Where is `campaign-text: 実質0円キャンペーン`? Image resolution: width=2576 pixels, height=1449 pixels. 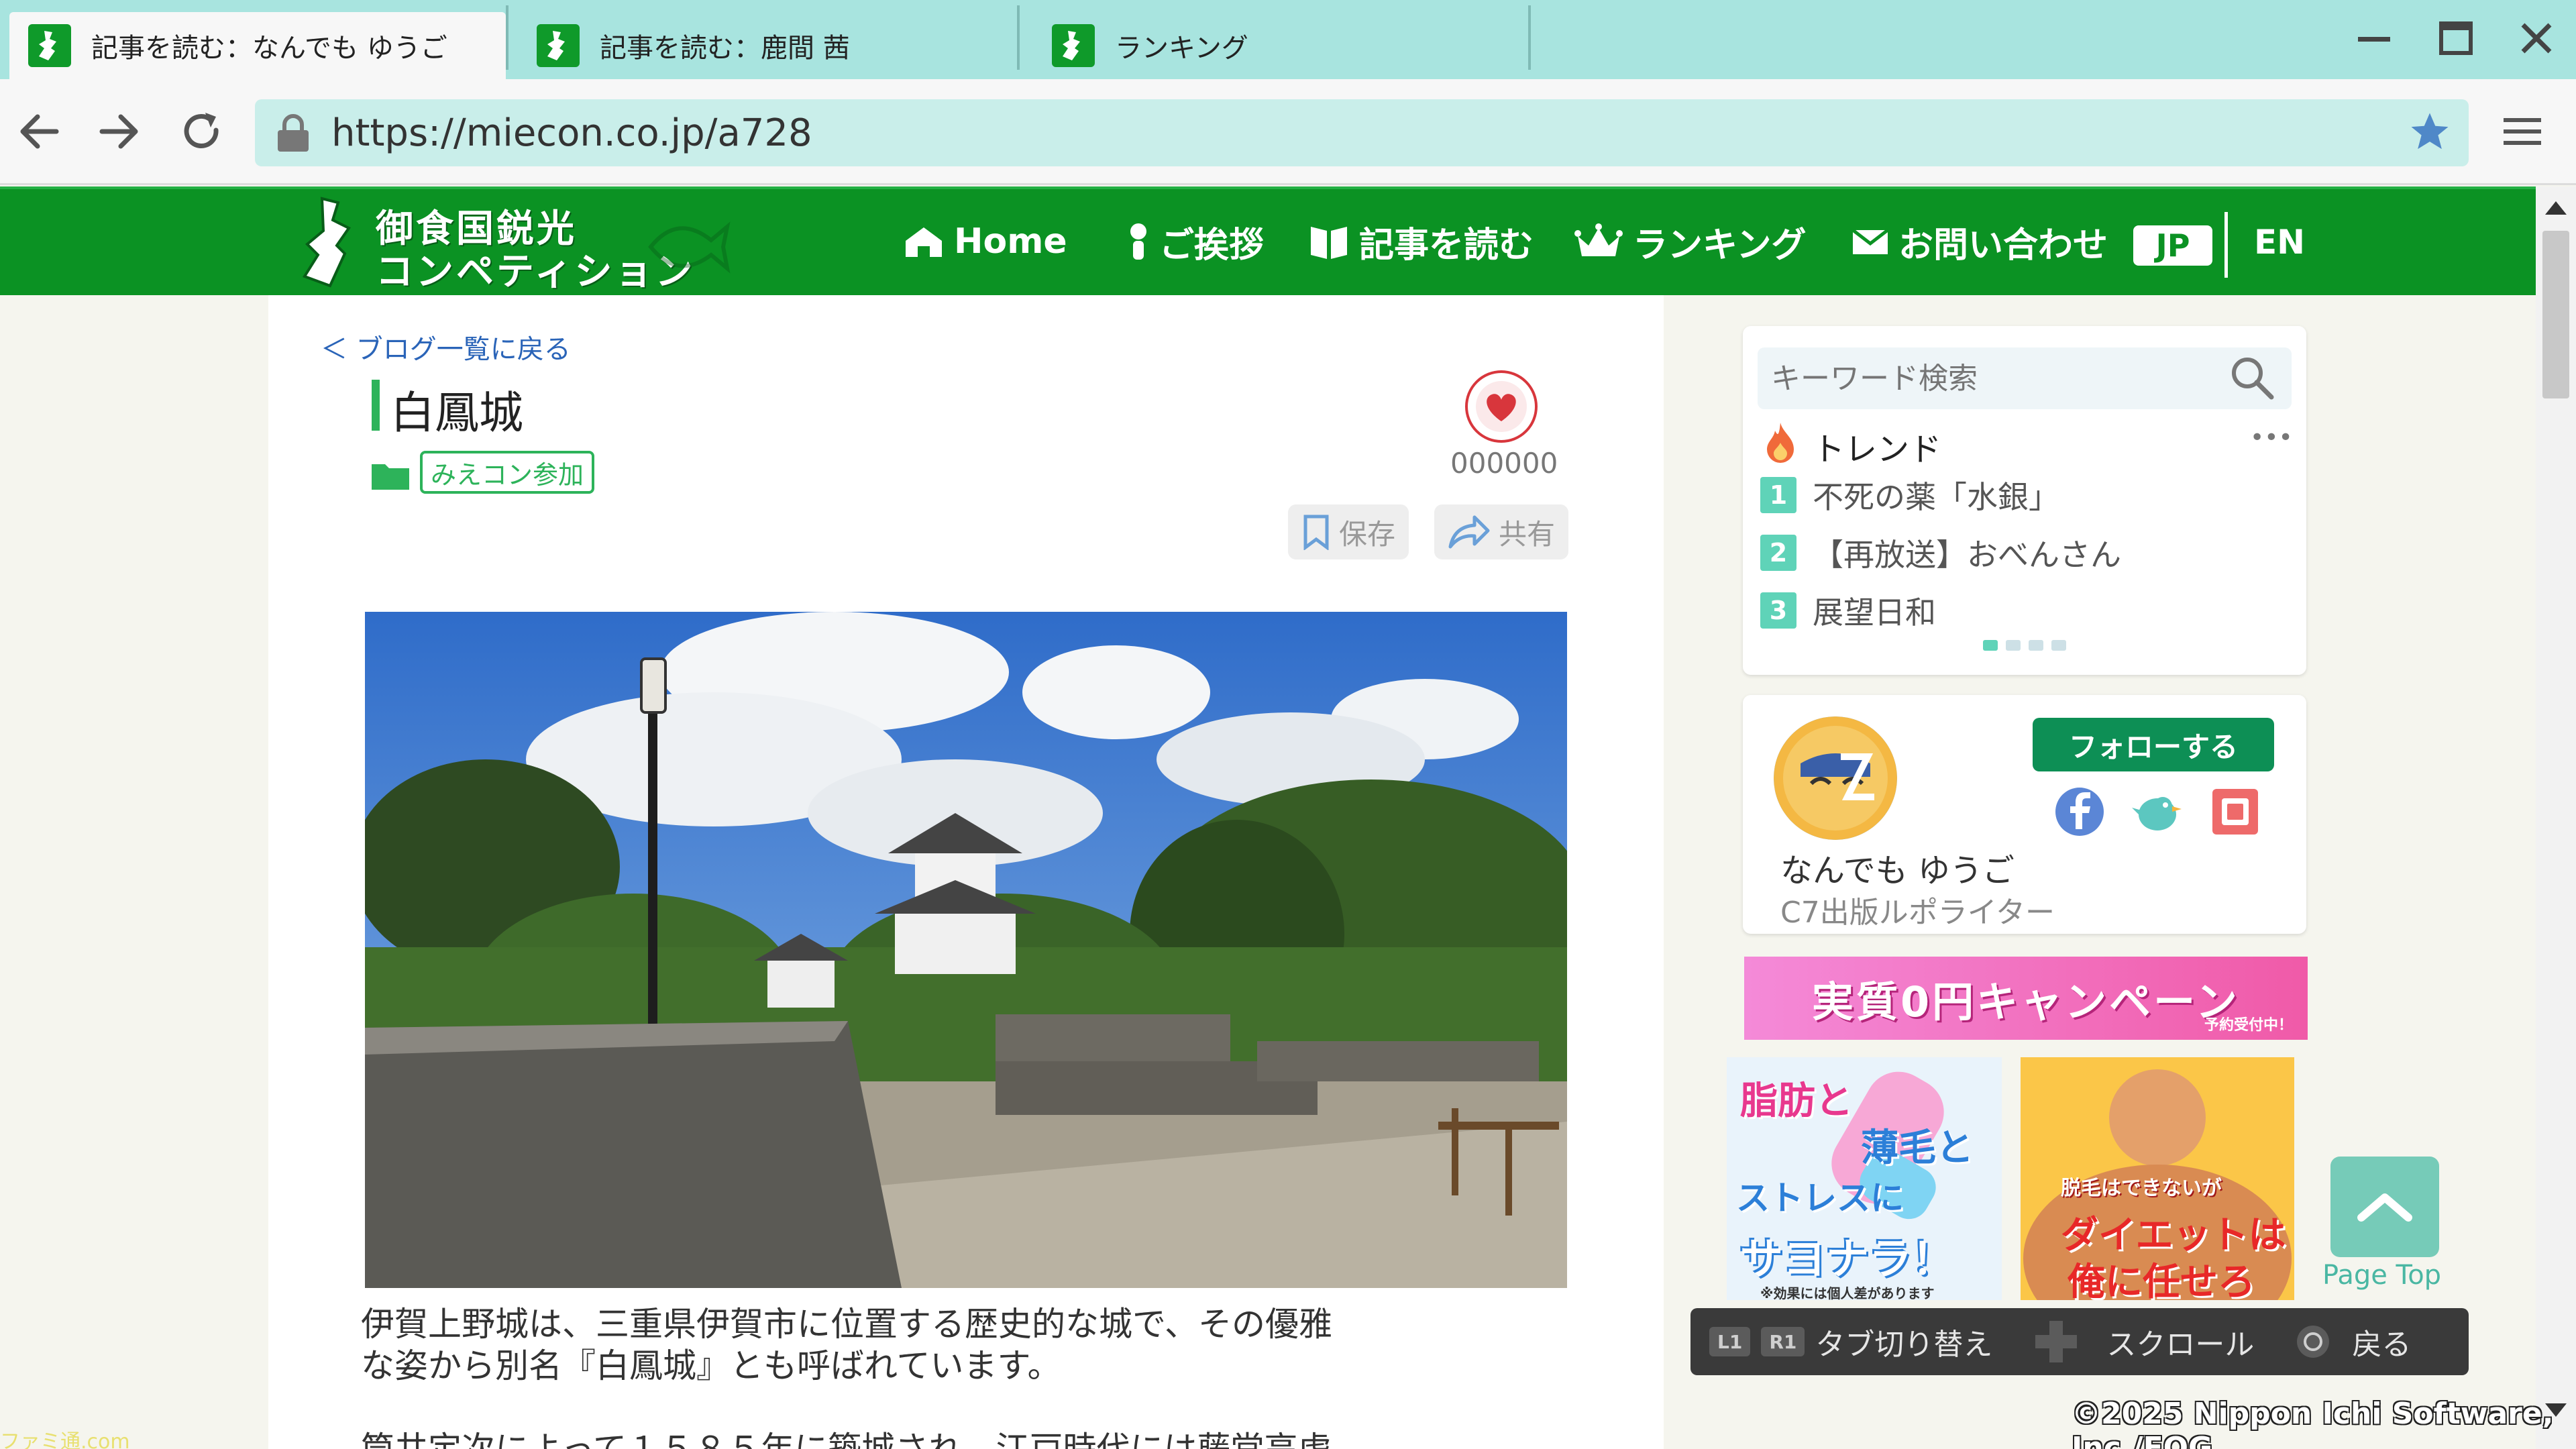 campaign-text: 実質0円キャンペーン is located at coordinates (2026, 1001).